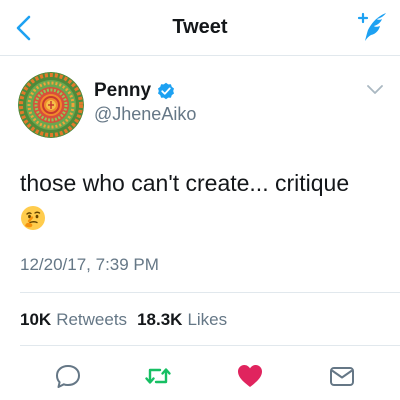  Describe the element at coordinates (207, 319) in the screenshot. I see `likes-label: Likes` at that location.